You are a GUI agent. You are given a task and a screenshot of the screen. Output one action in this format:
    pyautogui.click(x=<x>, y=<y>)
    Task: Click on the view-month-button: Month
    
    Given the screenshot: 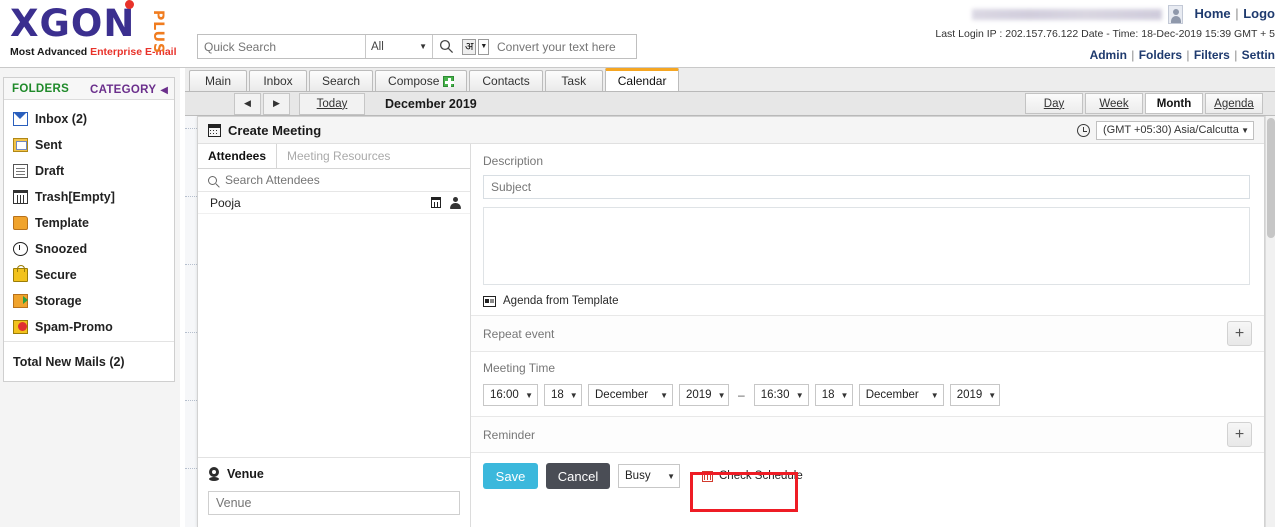 What is the action you would take?
    pyautogui.click(x=1174, y=103)
    